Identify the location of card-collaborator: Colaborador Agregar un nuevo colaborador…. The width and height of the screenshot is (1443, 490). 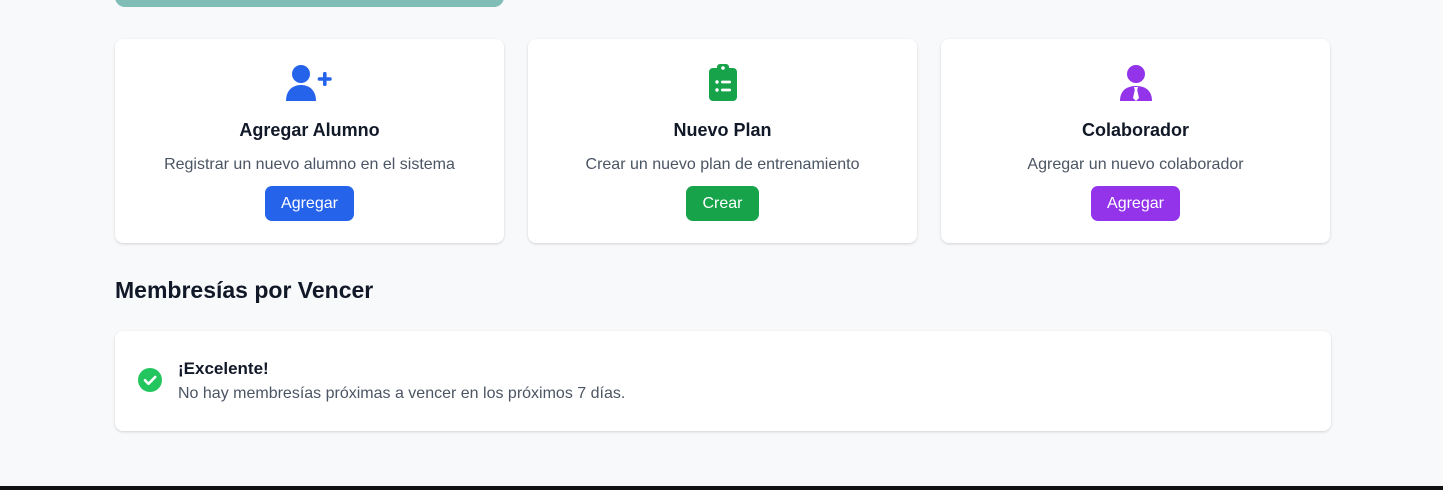
(1135, 141).